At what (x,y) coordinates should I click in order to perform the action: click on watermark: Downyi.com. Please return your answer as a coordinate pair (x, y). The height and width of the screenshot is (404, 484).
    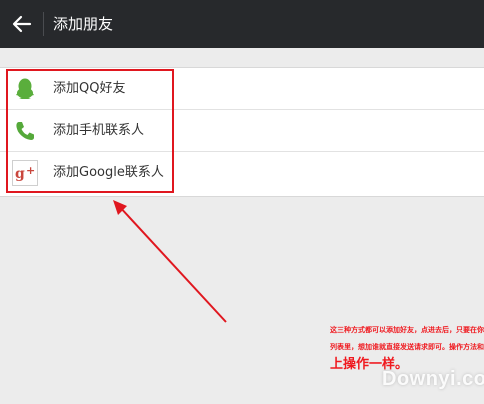
    Looking at the image, I should click on (433, 379).